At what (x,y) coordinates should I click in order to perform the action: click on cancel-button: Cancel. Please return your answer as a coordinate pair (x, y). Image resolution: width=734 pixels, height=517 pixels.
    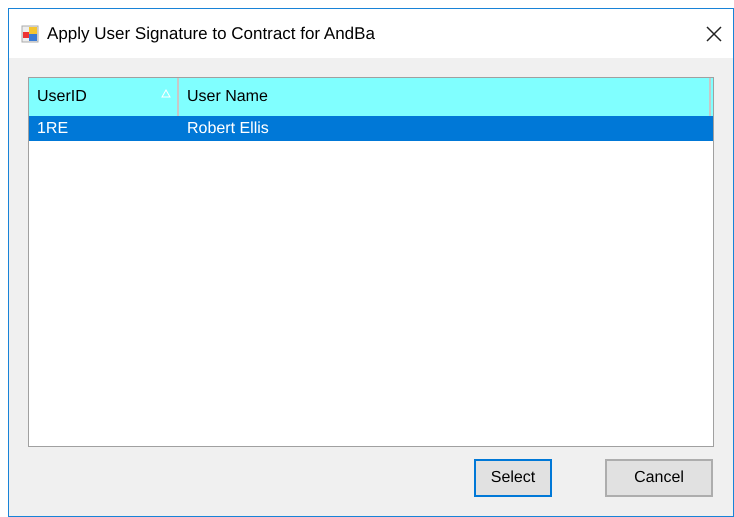
    Looking at the image, I should click on (659, 478).